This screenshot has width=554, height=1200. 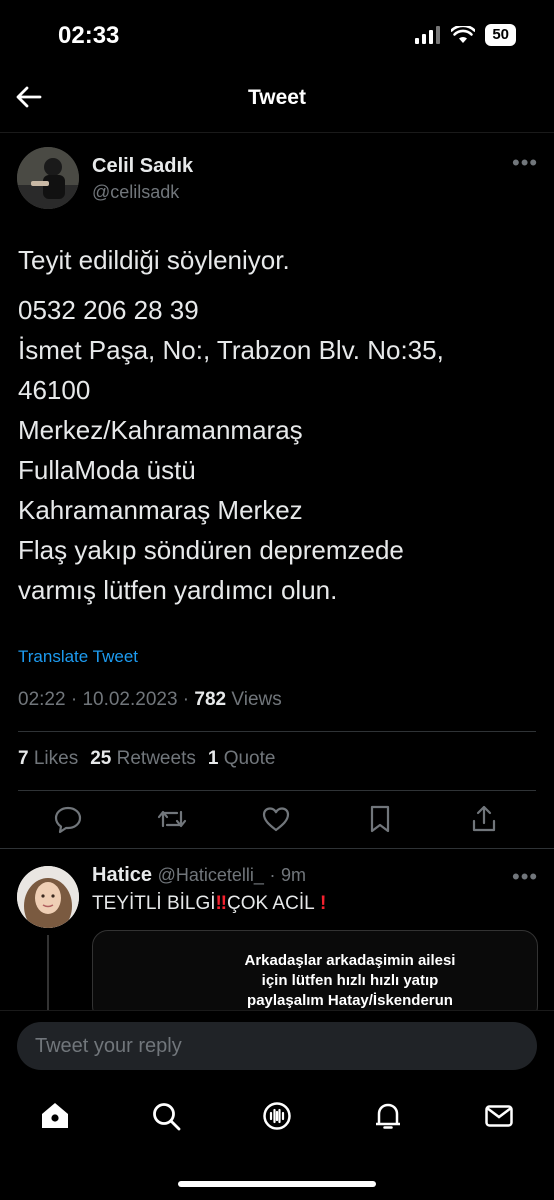 I want to click on reply-age: 9m, so click(x=294, y=875).